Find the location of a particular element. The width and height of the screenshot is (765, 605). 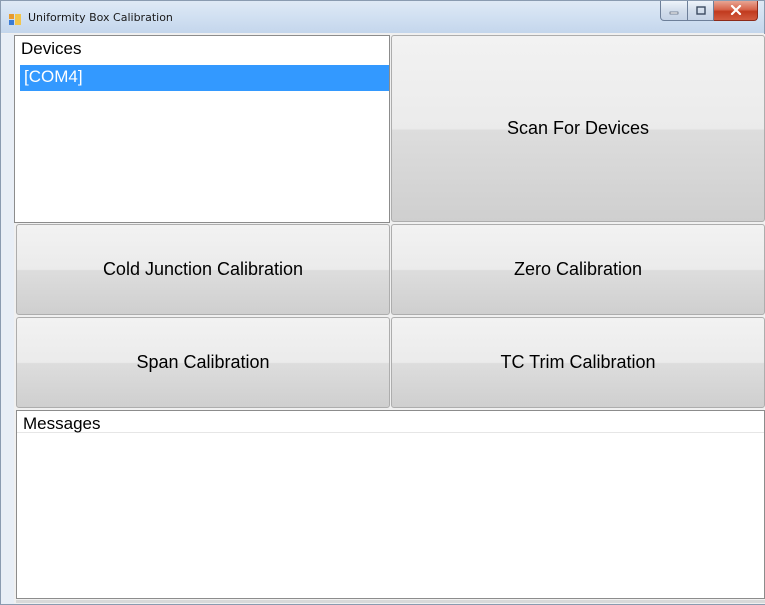

zero-calibration-button: Zero Calibration is located at coordinates (578, 269).